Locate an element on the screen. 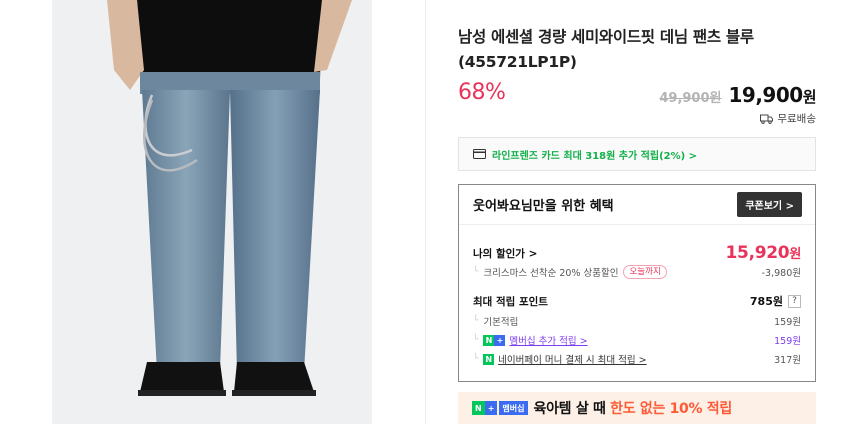  benefits-title: 웃어봐요님만을 위한 혜택 is located at coordinates (543, 206).